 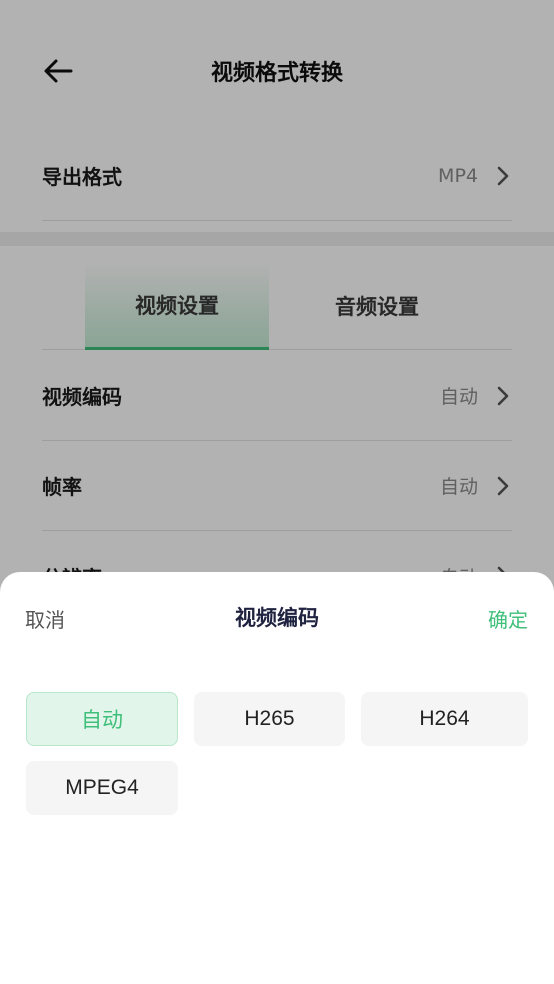 What do you see at coordinates (508, 618) in the screenshot?
I see `confirm-button: 确定` at bounding box center [508, 618].